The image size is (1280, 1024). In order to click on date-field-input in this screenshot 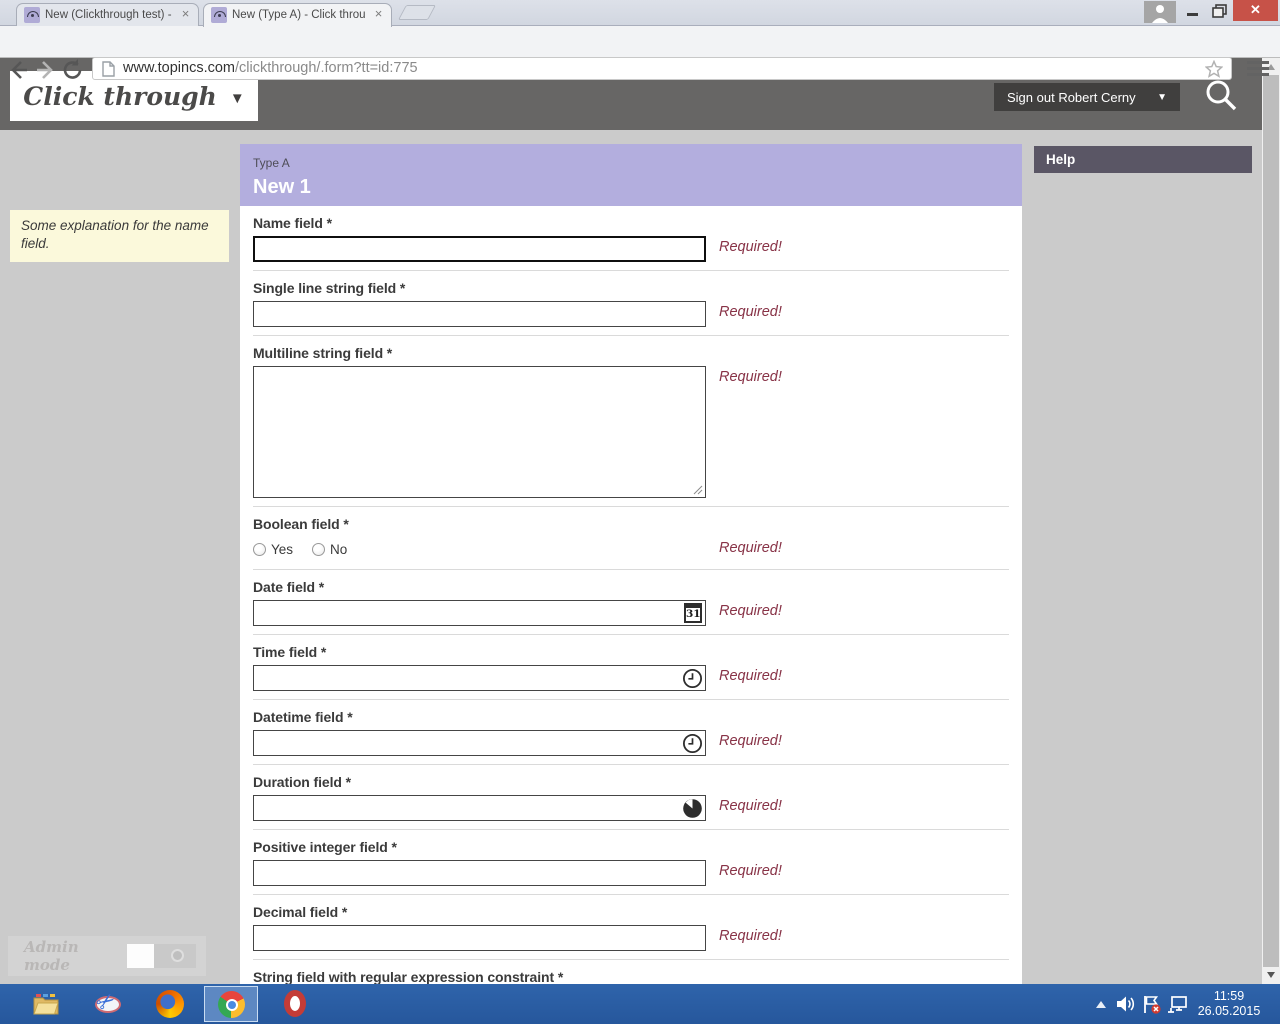, I will do `click(479, 613)`.